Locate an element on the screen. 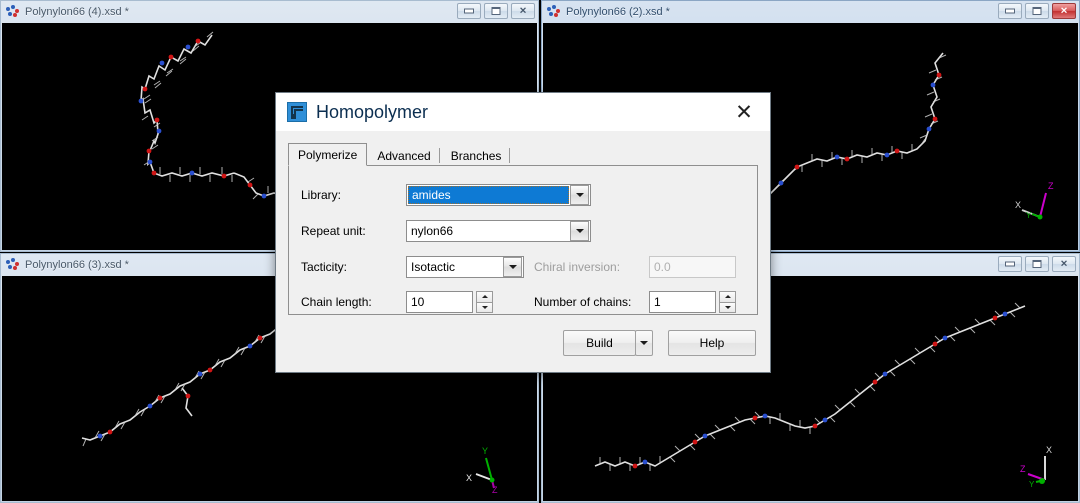 Image resolution: width=1080 pixels, height=503 pixels. library-row: Library: amides is located at coordinates (528, 195).